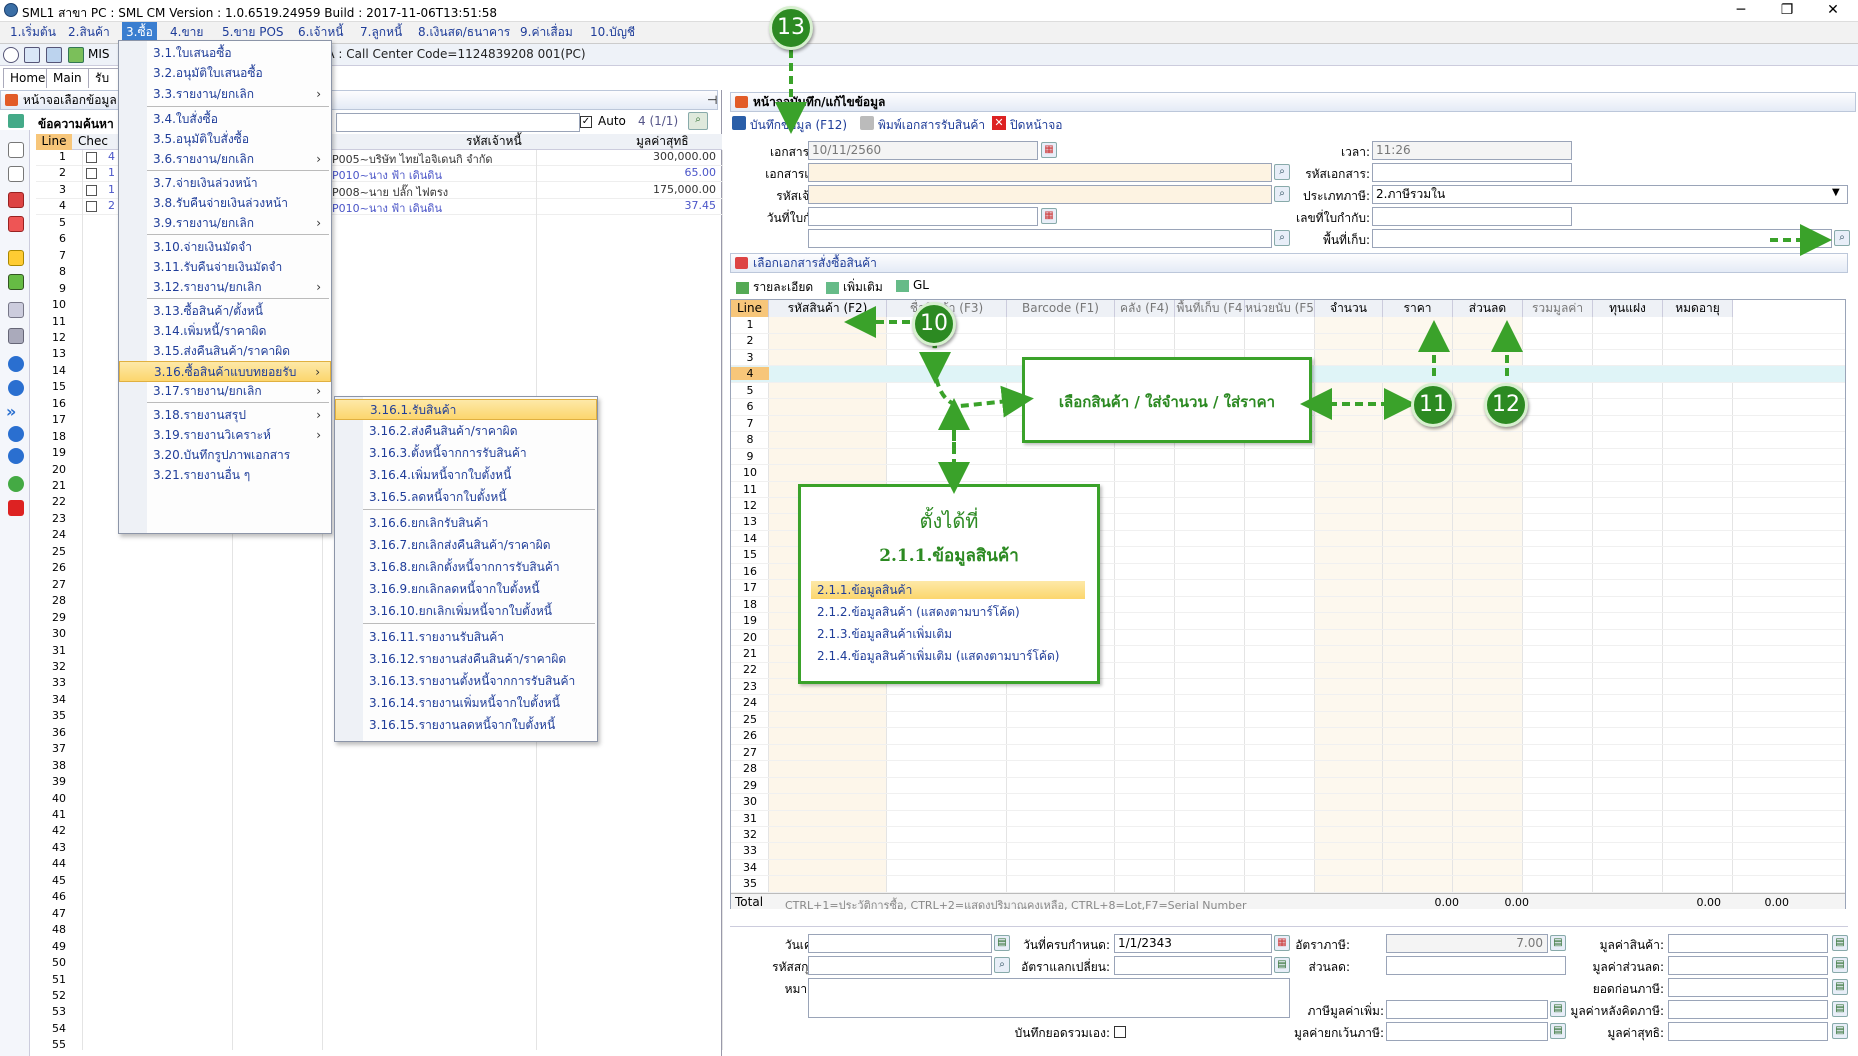  What do you see at coordinates (1418, 308) in the screenshot?
I see `column-header: ราคา` at bounding box center [1418, 308].